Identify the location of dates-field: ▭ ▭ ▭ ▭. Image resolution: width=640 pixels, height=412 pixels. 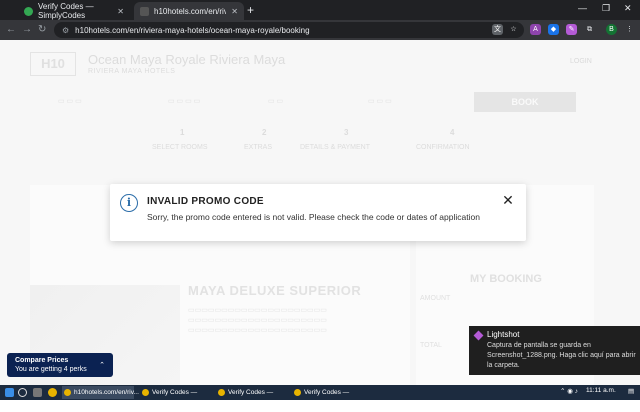
(184, 101).